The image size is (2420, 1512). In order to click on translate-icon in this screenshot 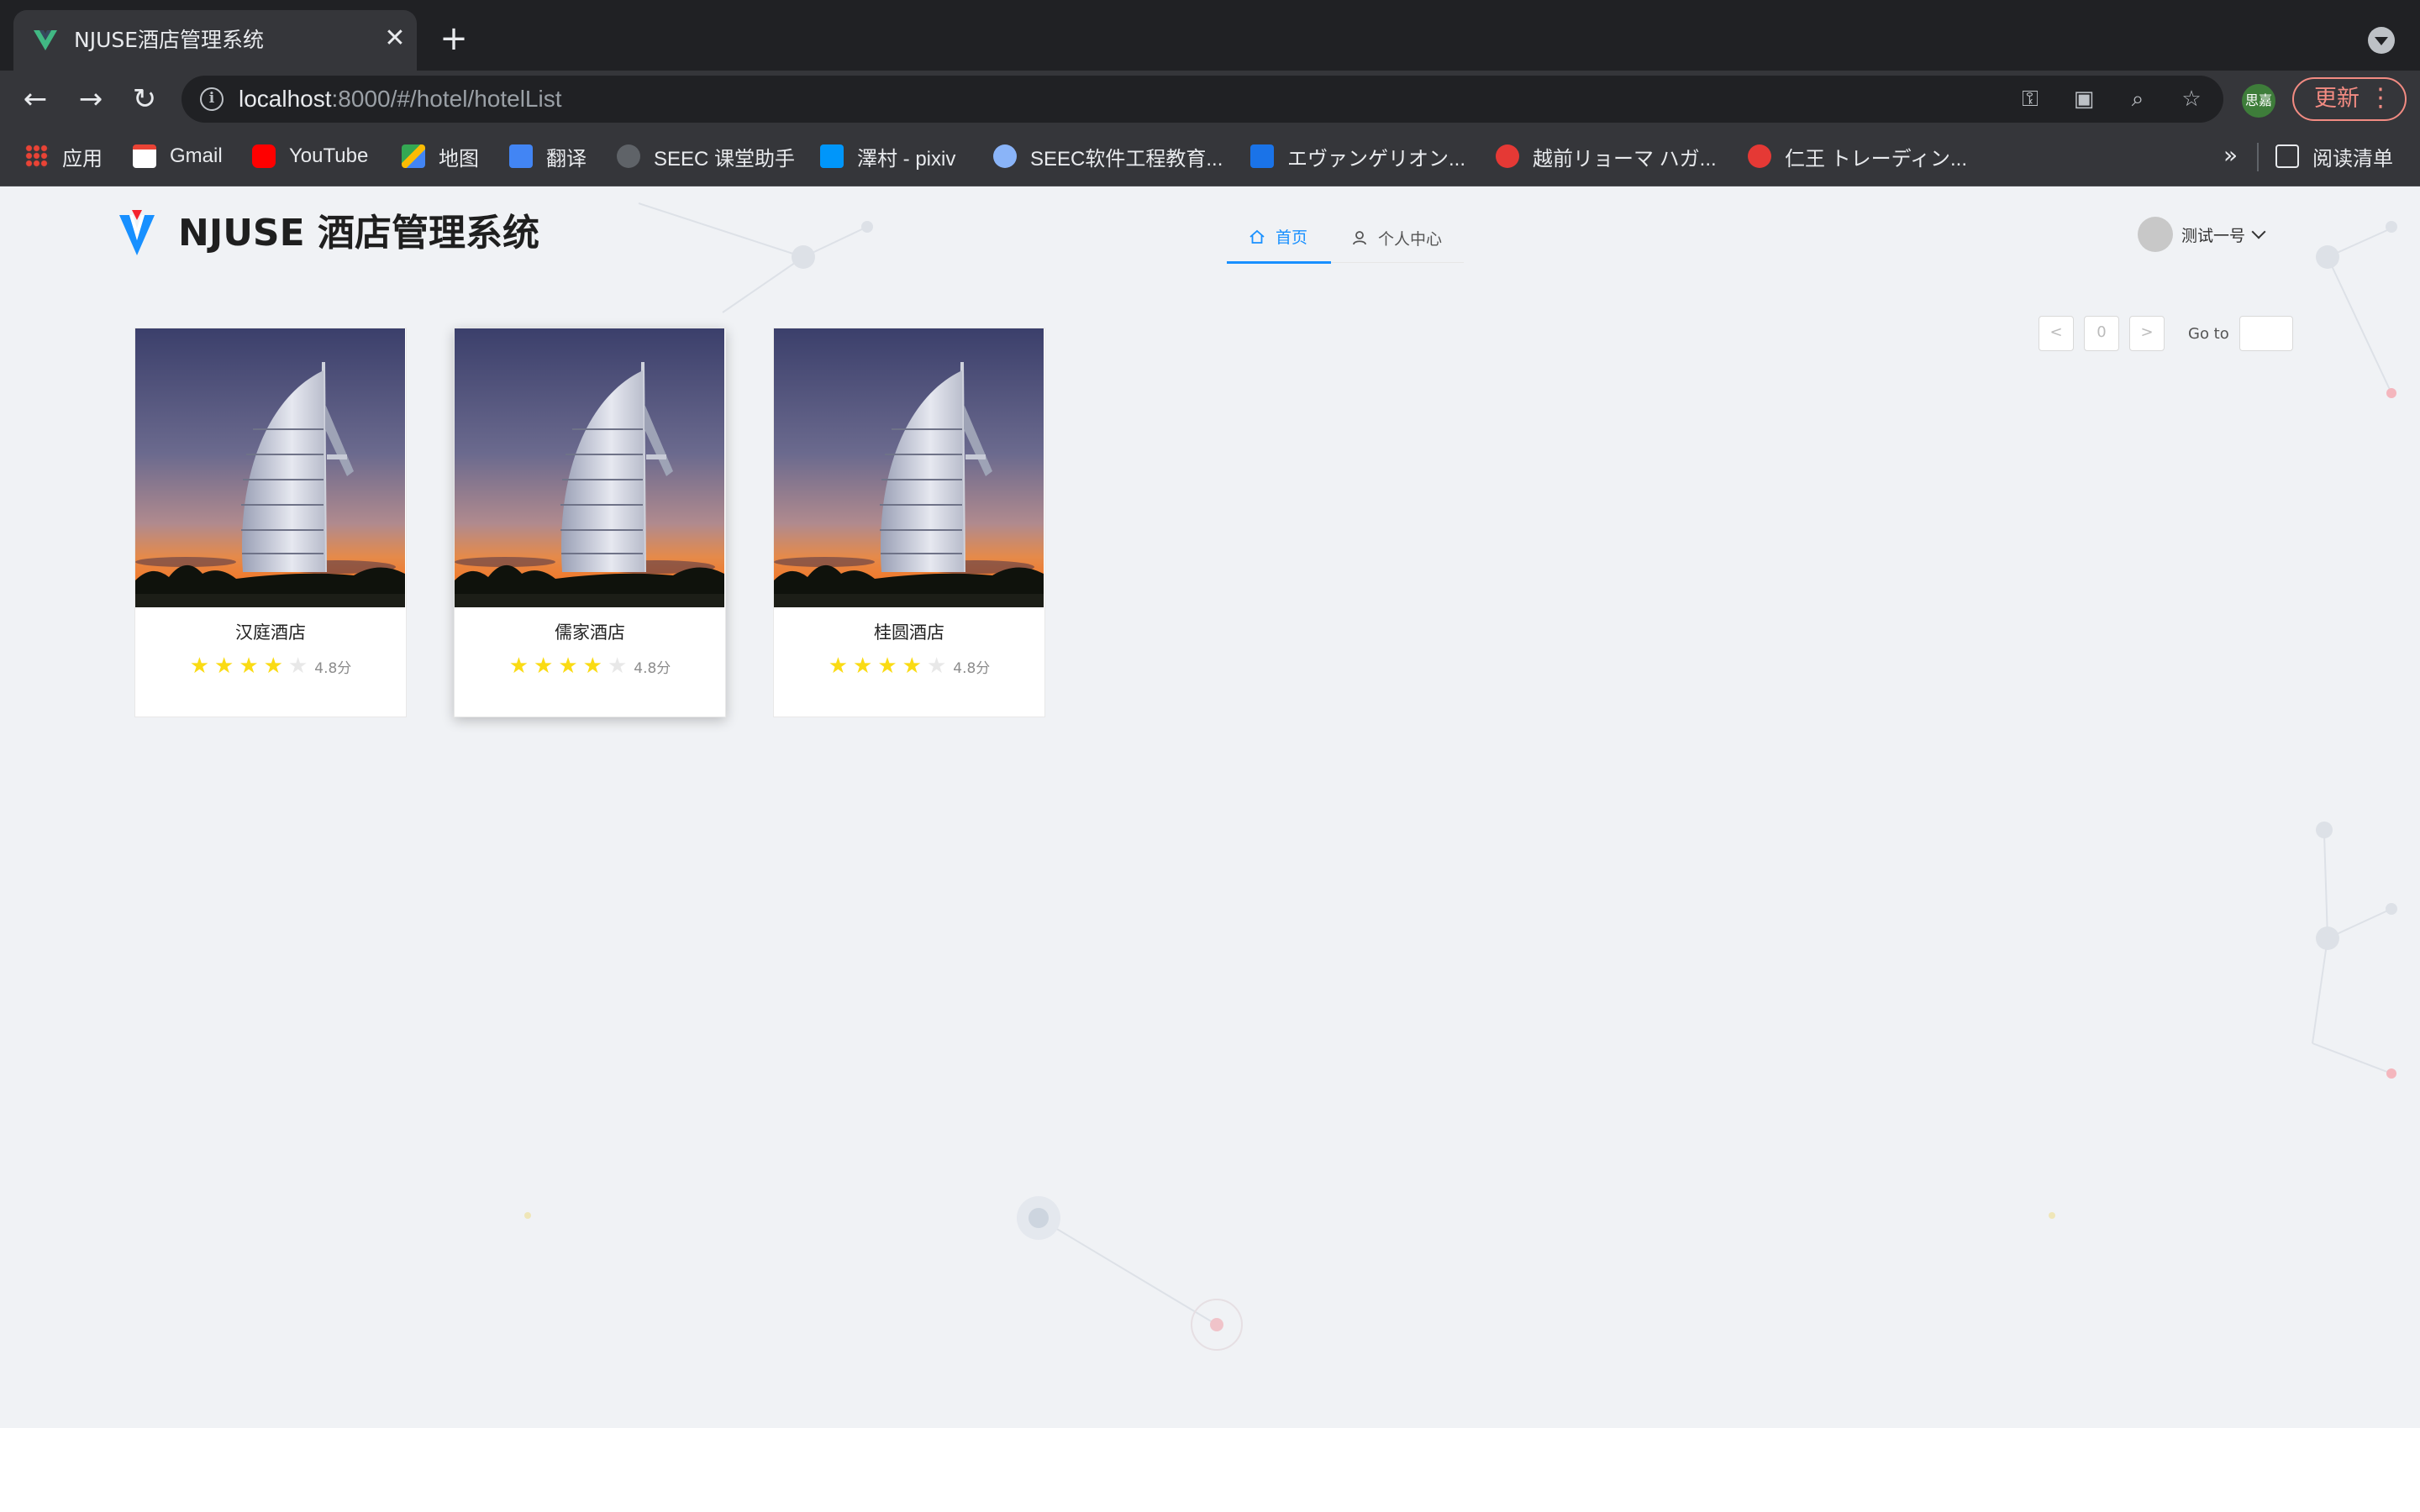, I will do `click(521, 156)`.